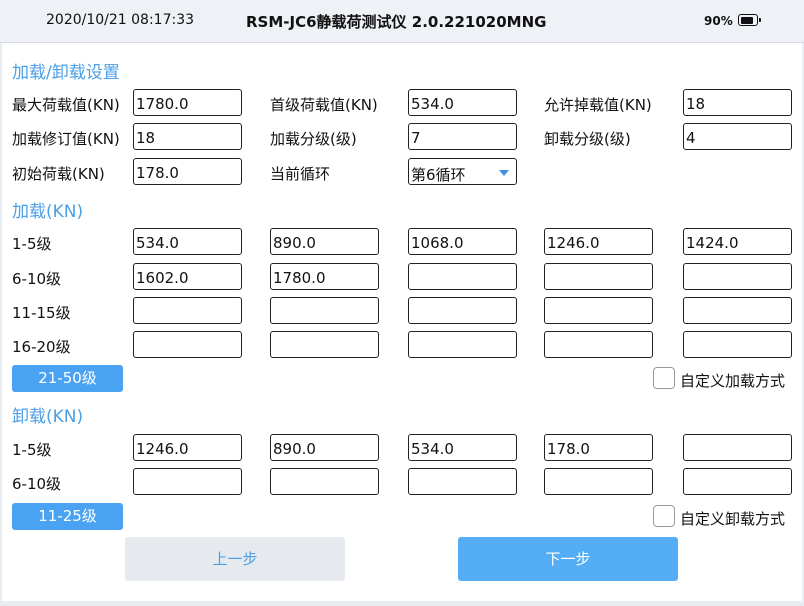  Describe the element at coordinates (462, 241) in the screenshot. I see `loading-step-field: 1068.0` at that location.